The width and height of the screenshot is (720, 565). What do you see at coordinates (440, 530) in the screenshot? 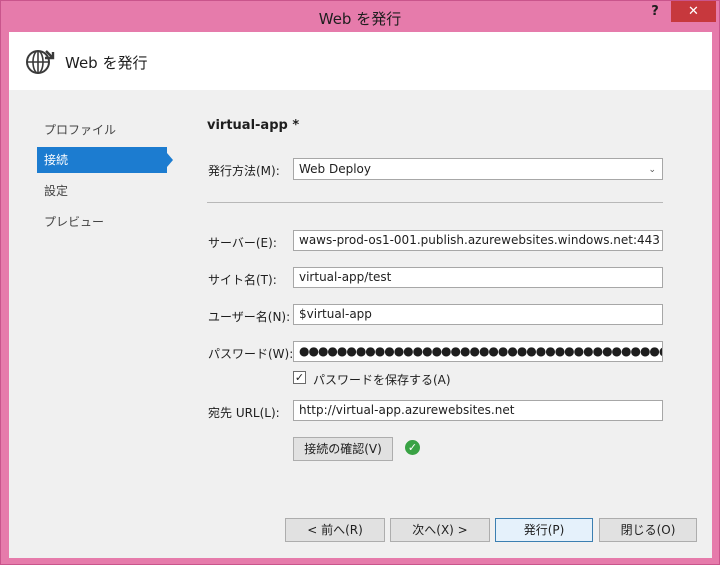
I see `next-button: 次へ(X) >` at bounding box center [440, 530].